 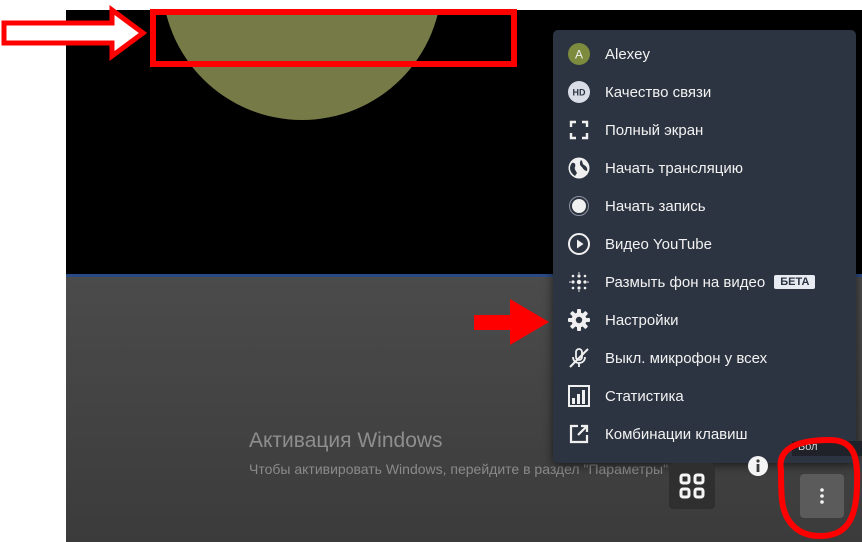 I want to click on menu-item-label: Настройки, so click(x=642, y=320).